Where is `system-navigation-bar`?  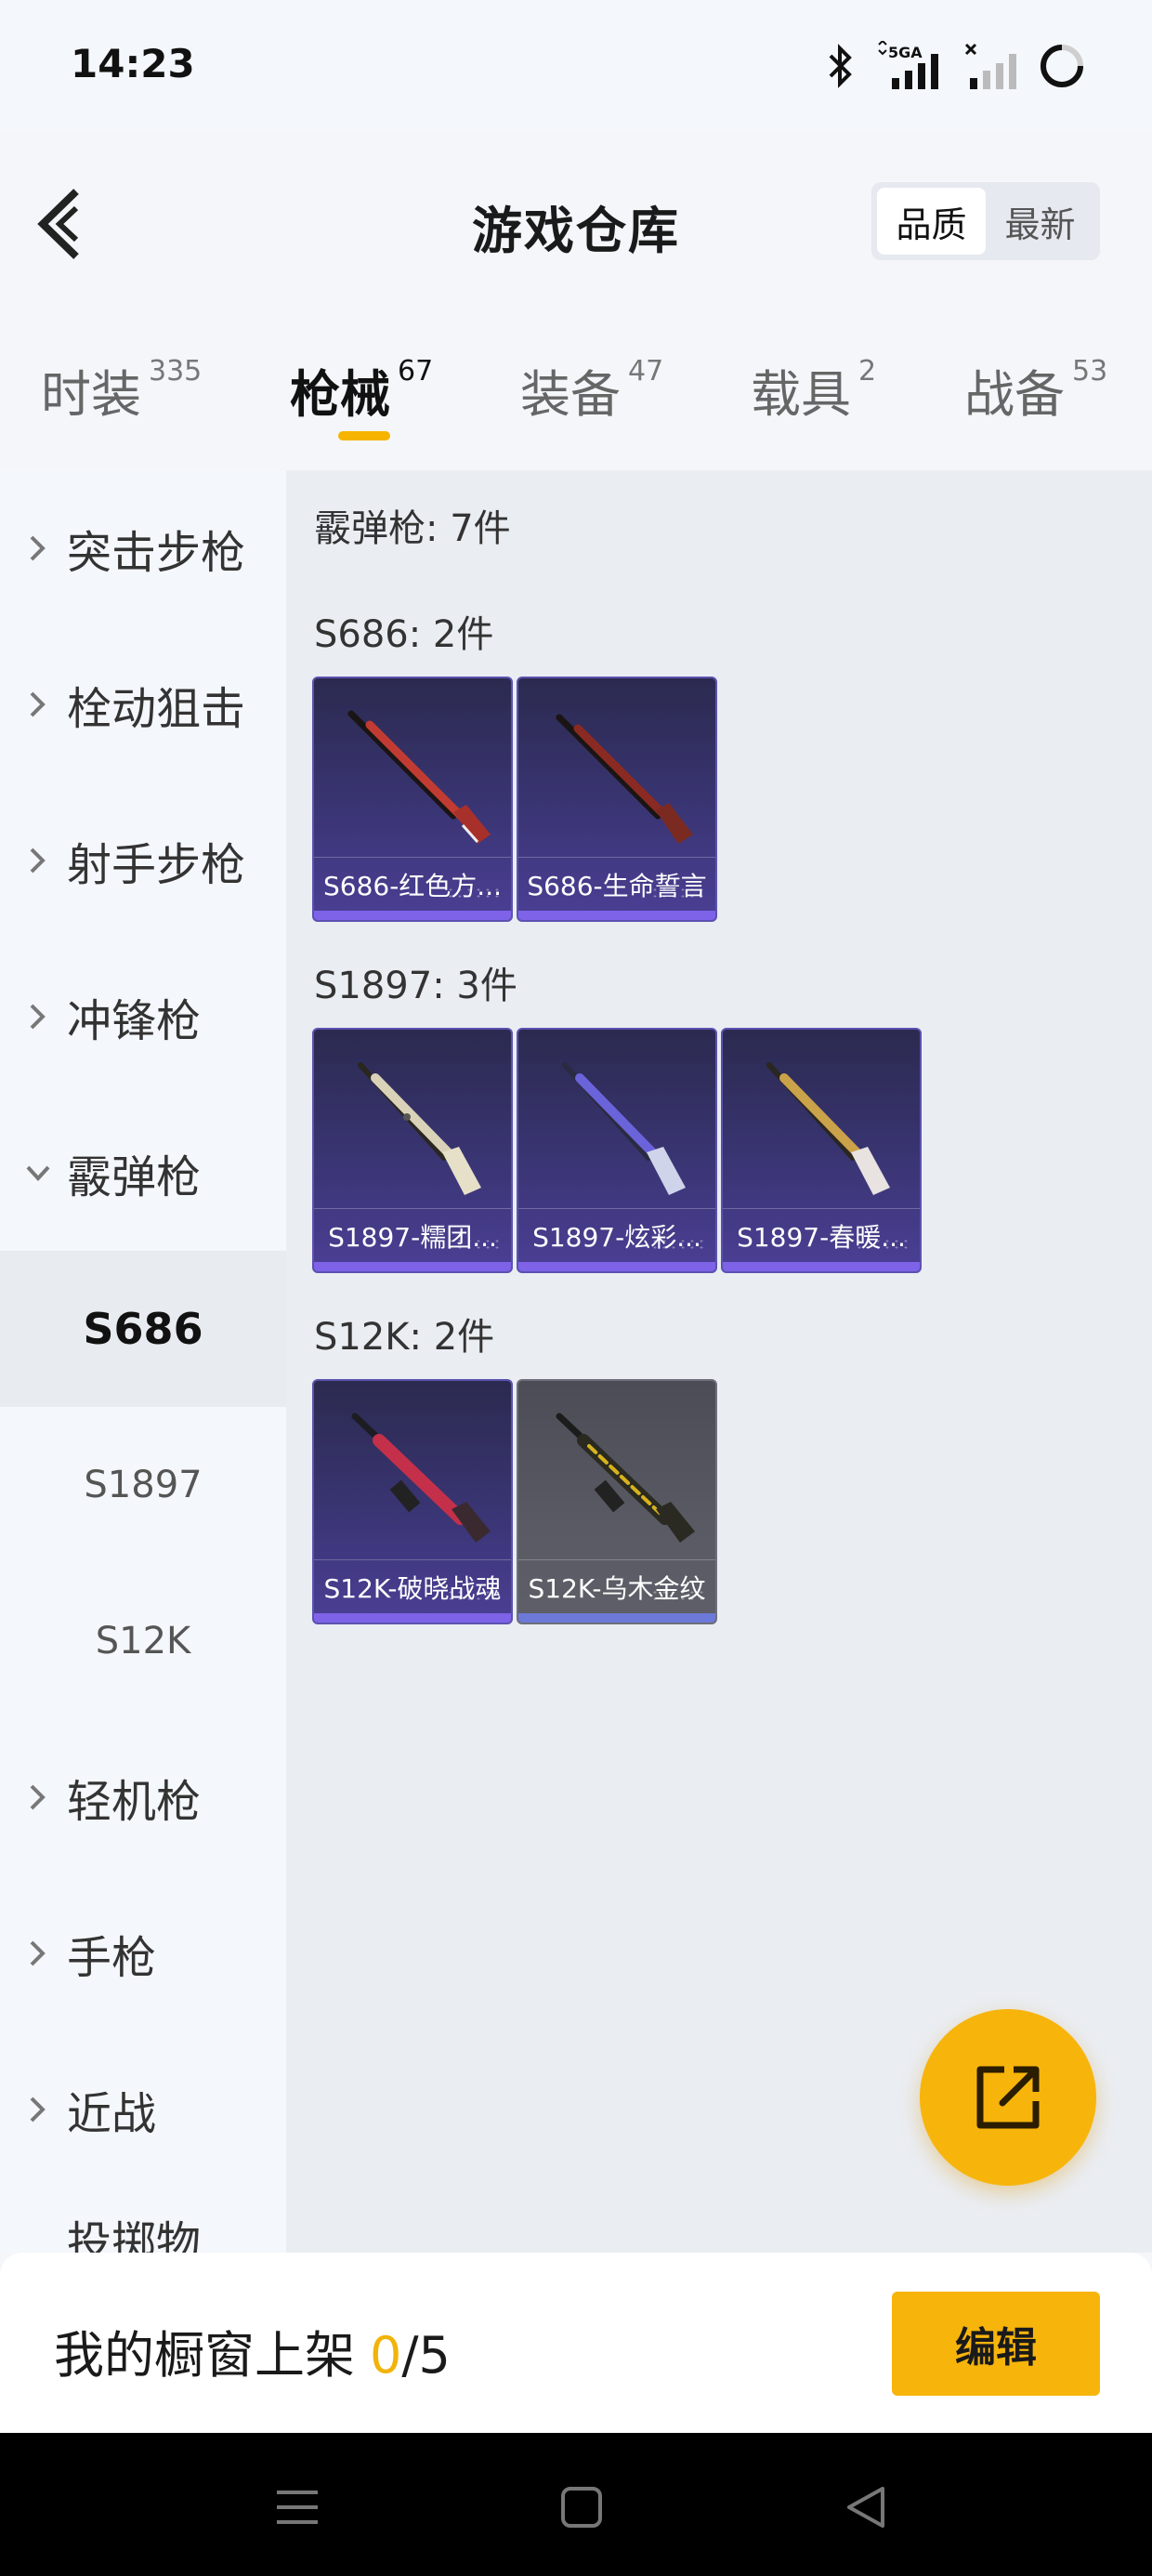 system-navigation-bar is located at coordinates (576, 2504).